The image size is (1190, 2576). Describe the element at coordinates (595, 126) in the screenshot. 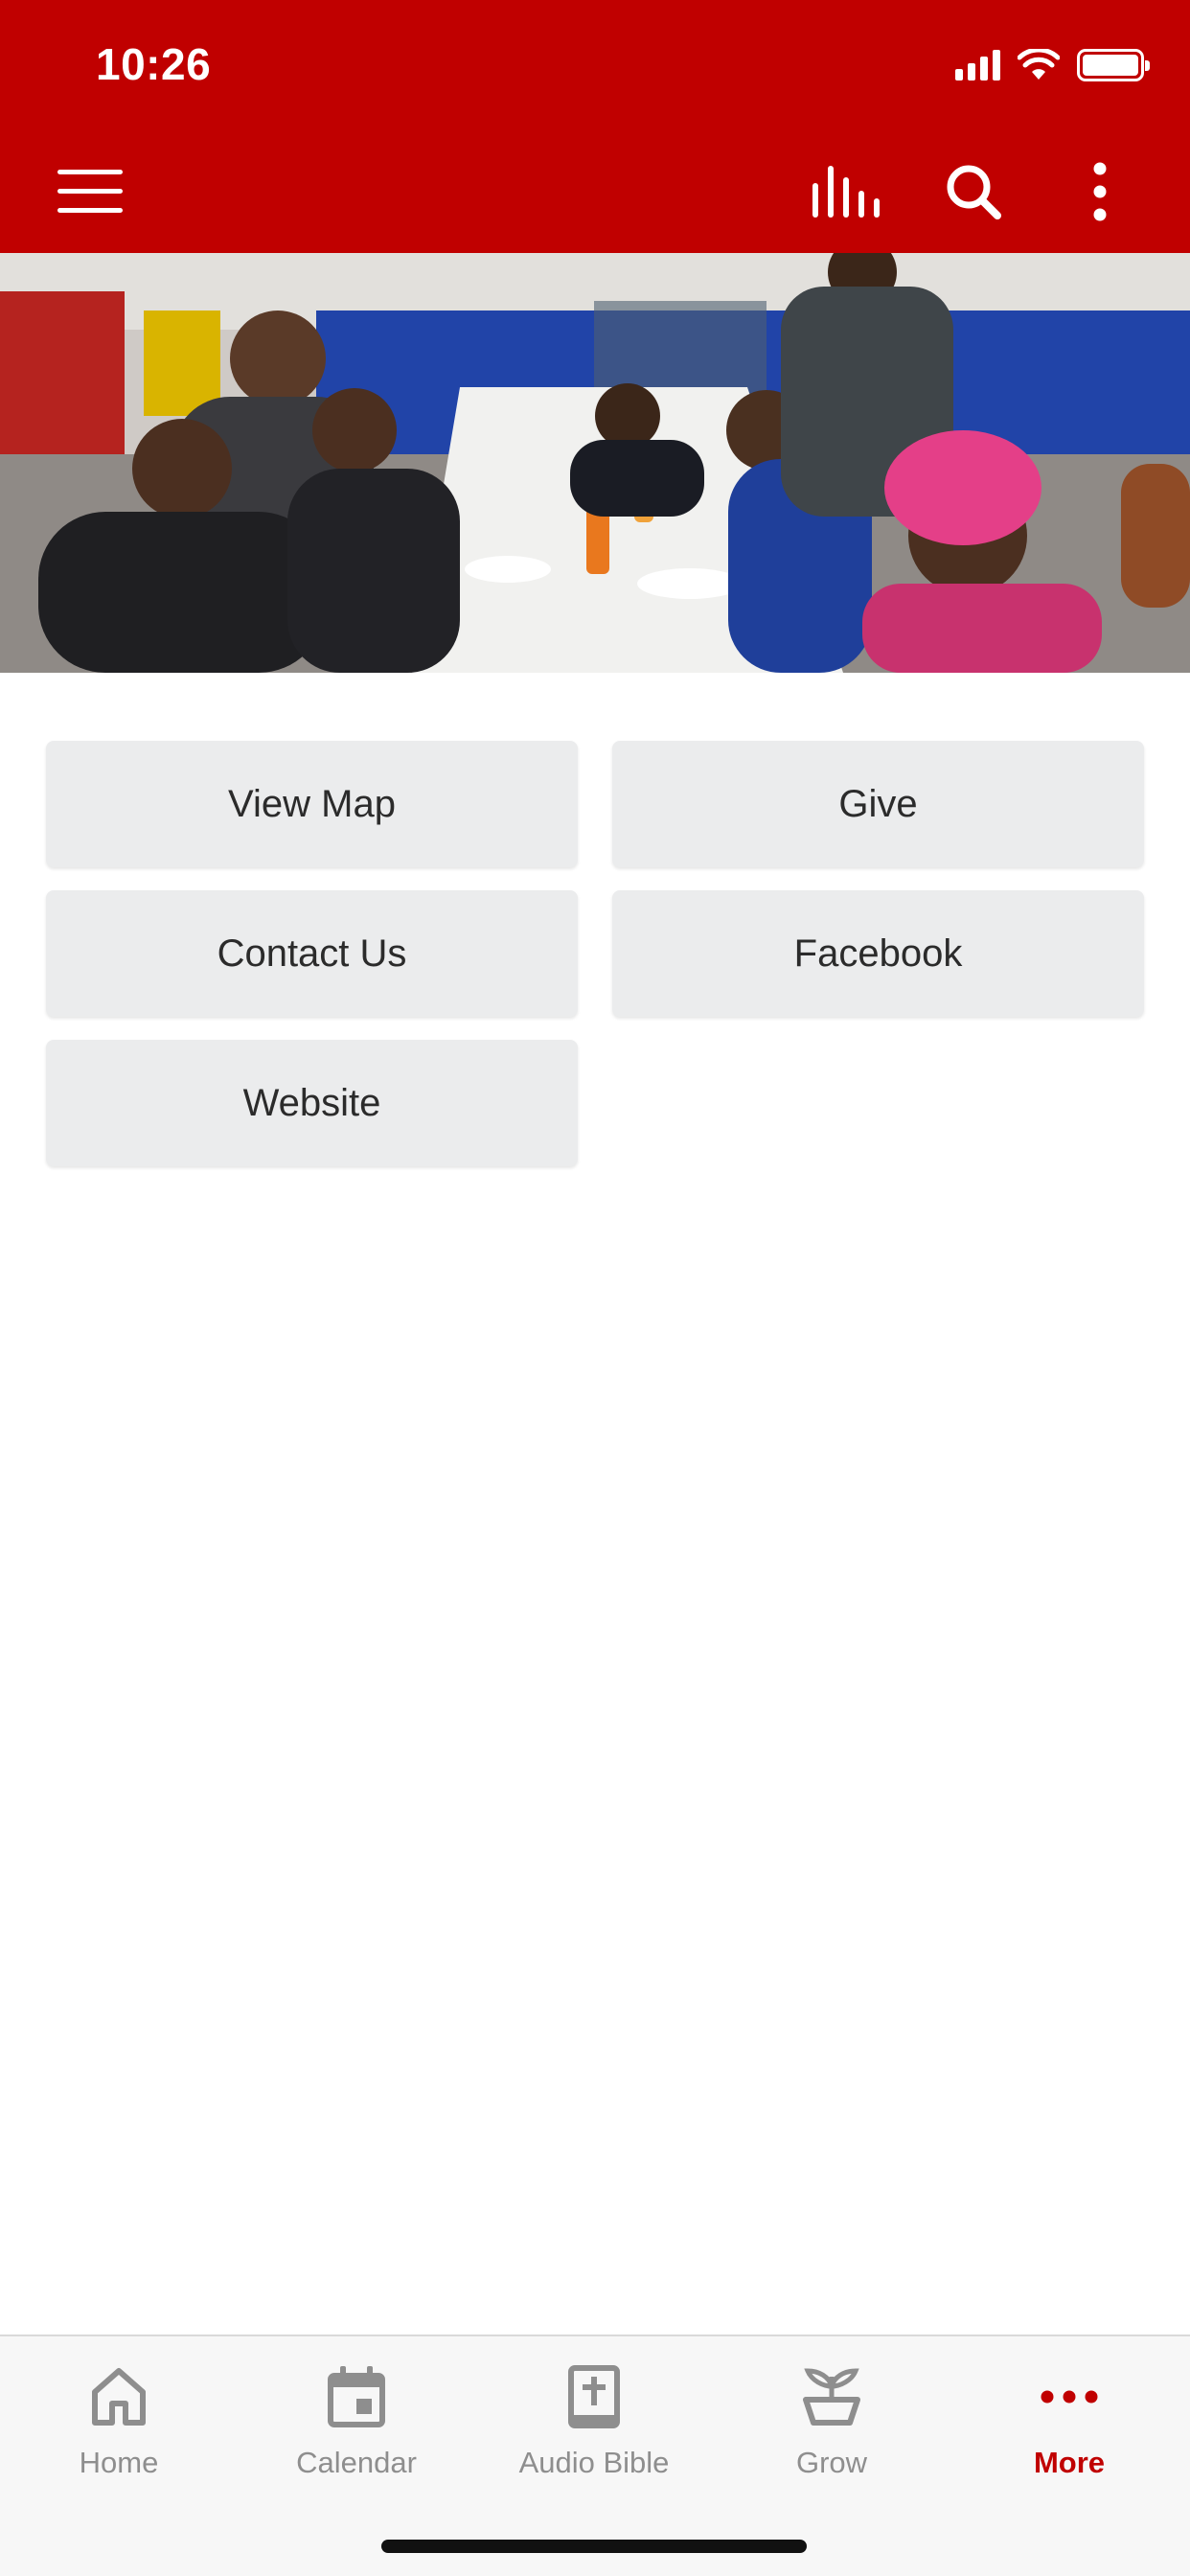

I see `app-header: 10:26` at that location.